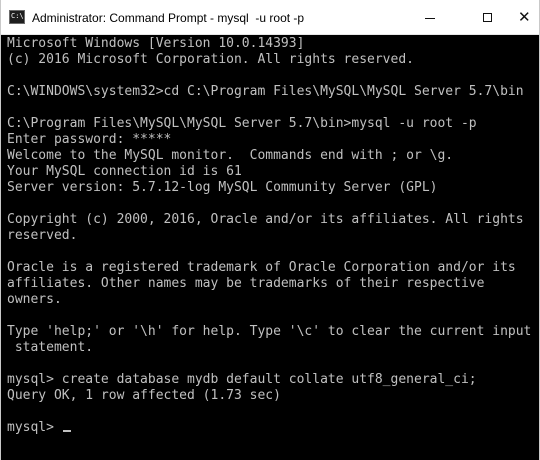 This screenshot has width=540, height=460. What do you see at coordinates (34, 299) in the screenshot?
I see `console-line: owners.` at bounding box center [34, 299].